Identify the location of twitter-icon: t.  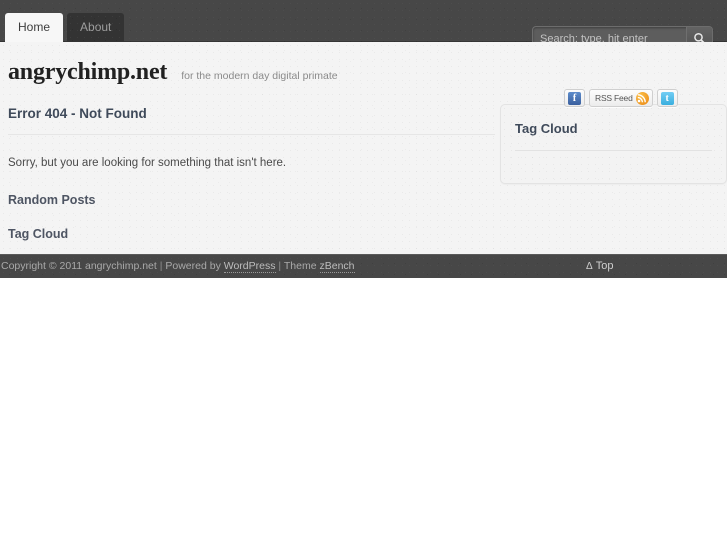
(667, 98).